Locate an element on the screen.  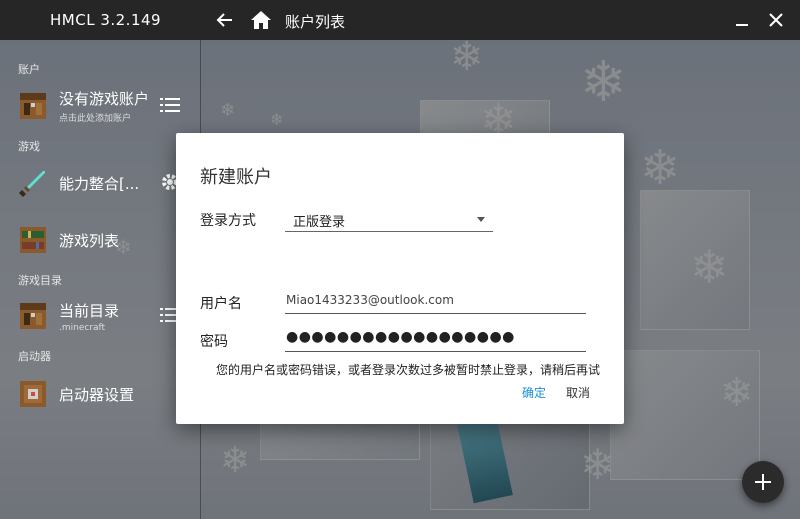
home-button is located at coordinates (261, 20).